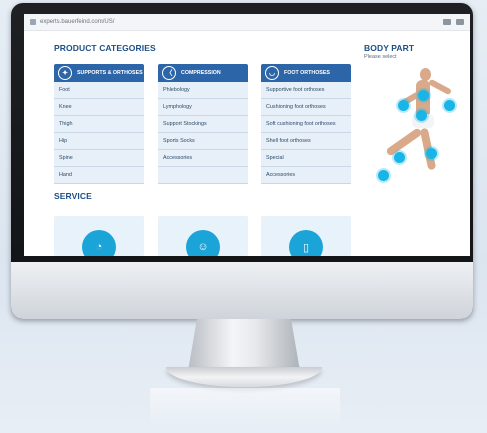 The image size is (487, 433). I want to click on list-item: Knee, so click(99, 107).